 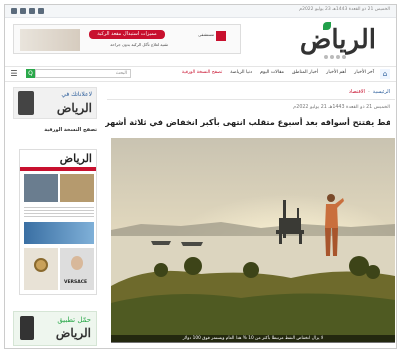 What do you see at coordinates (32, 11) in the screenshot?
I see `youtube-icon` at bounding box center [32, 11].